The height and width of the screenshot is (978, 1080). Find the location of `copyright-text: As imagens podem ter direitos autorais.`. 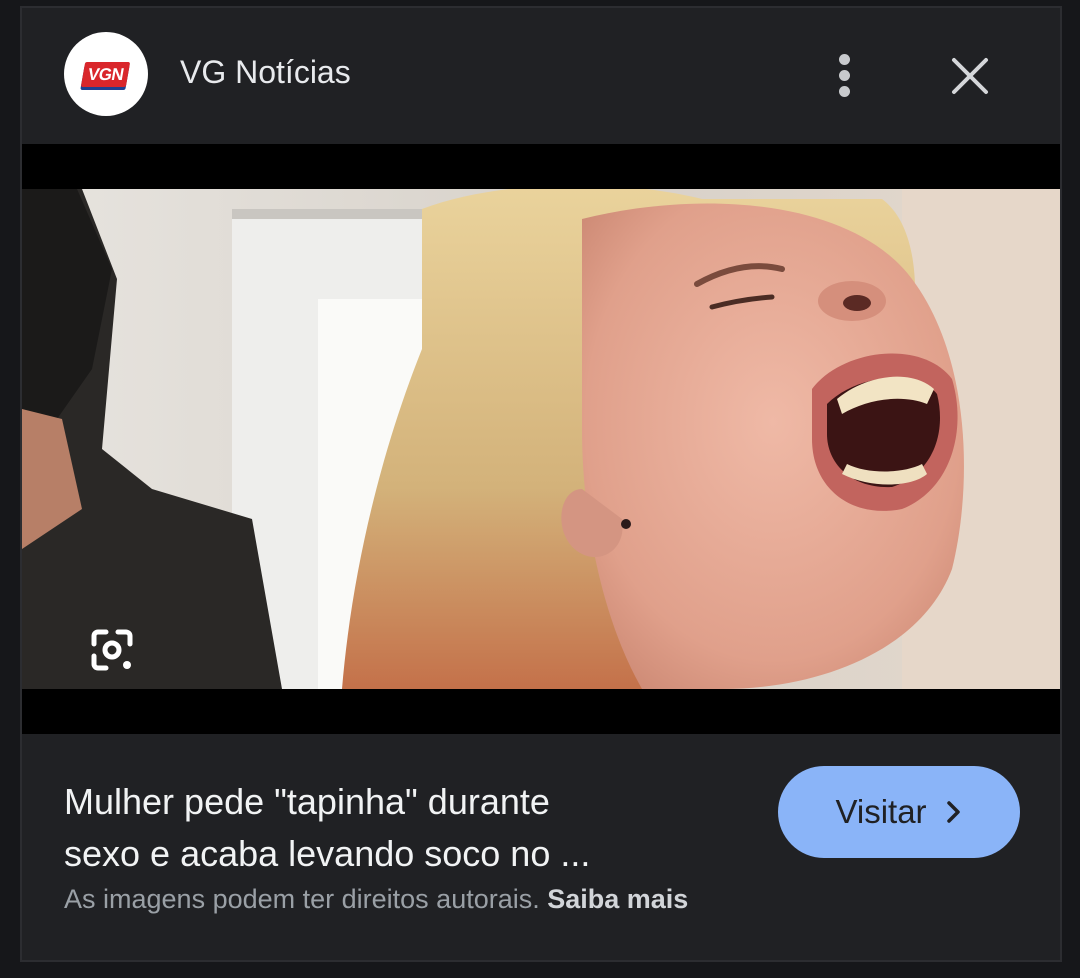

copyright-text: As imagens podem ter direitos autorais. is located at coordinates (302, 899).